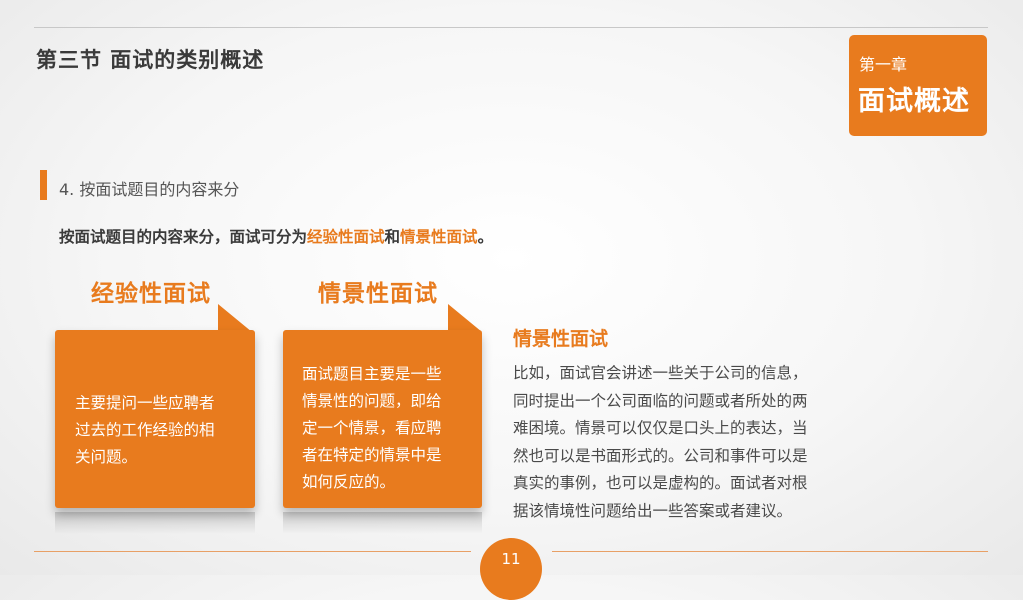 Image resolution: width=1023 pixels, height=600 pixels. I want to click on chapter-number: 第一章, so click(883, 64).